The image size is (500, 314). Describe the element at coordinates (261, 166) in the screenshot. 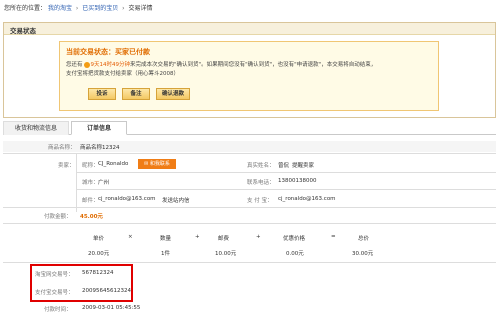

I see `real-name-label: 真实姓名：` at that location.